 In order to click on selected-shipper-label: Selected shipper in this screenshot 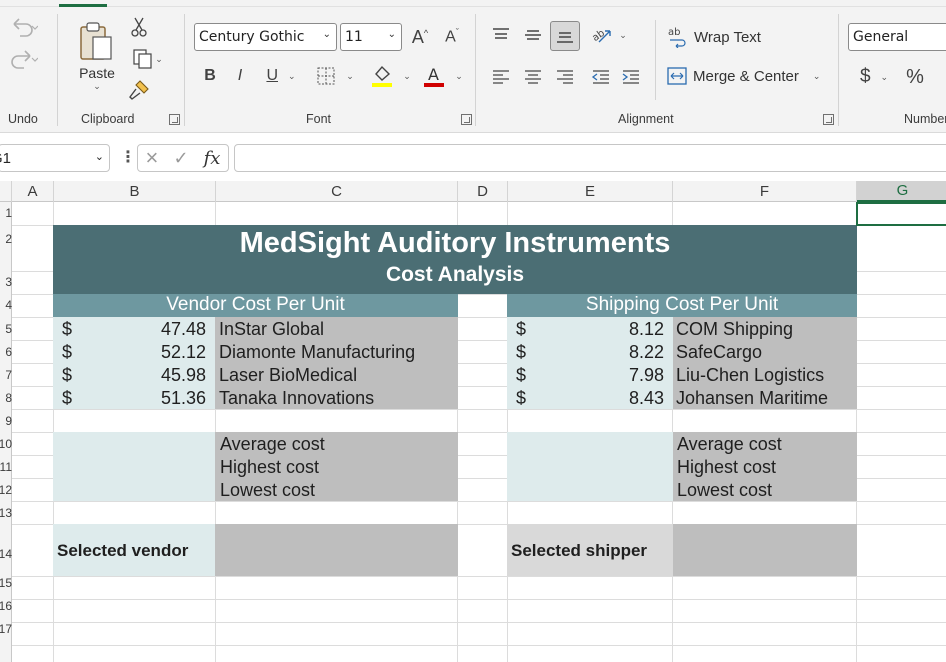, I will do `click(579, 550)`.